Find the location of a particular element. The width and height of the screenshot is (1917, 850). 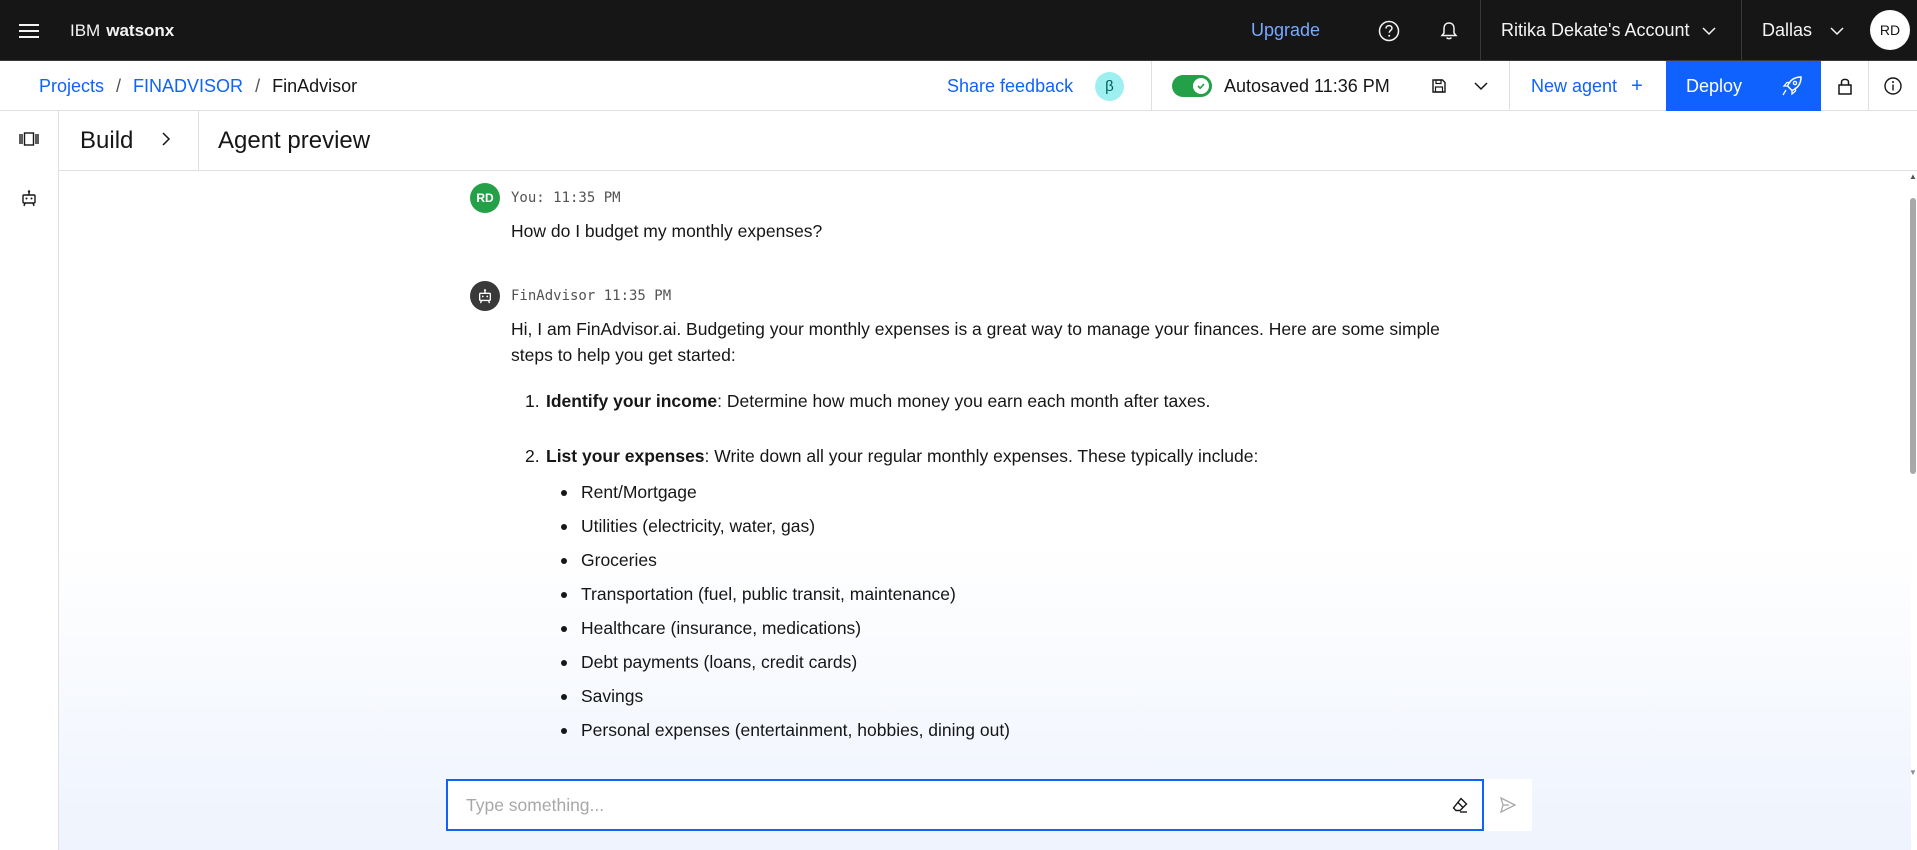

list-item: Savings is located at coordinates (993, 700).